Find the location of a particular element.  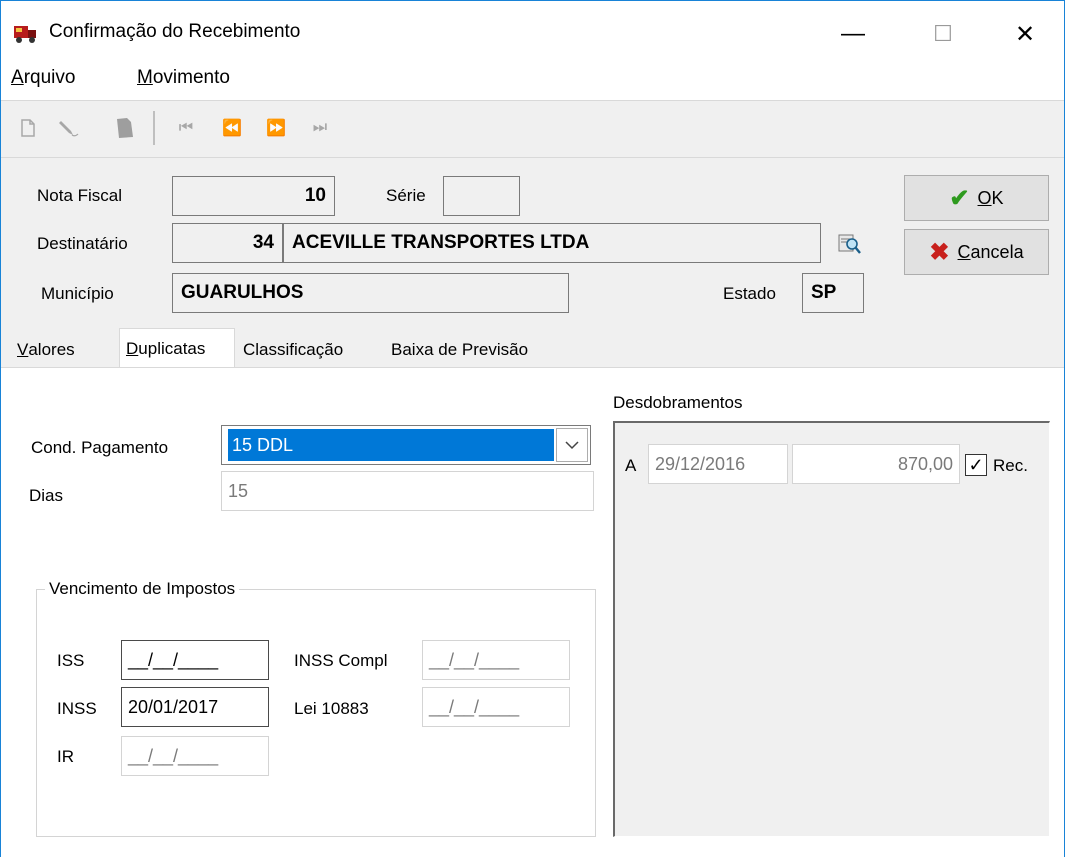

ok-mnemonic: O is located at coordinates (984, 197).